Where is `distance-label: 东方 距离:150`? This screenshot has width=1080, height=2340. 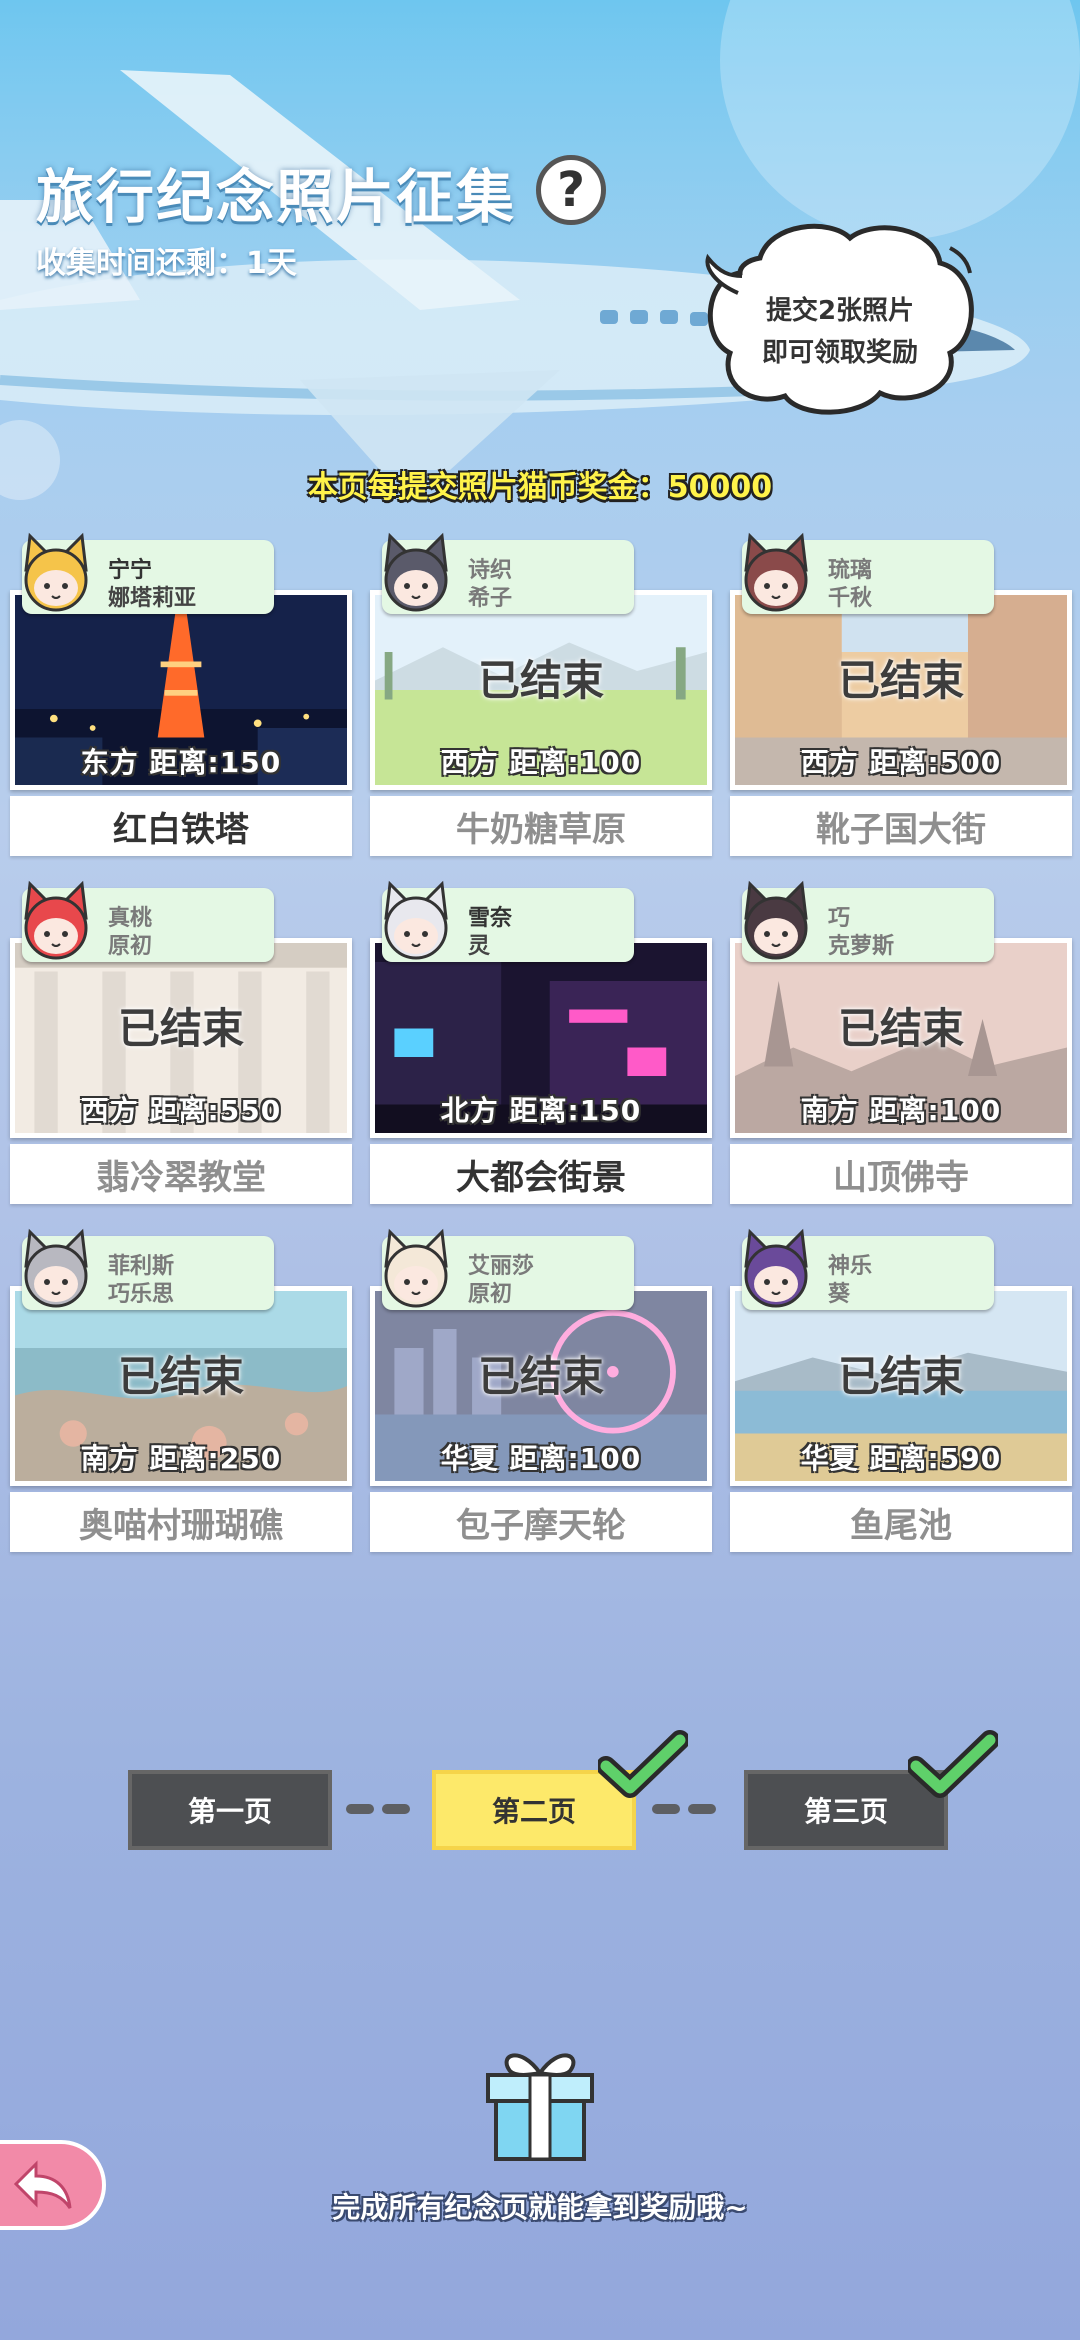 distance-label: 东方 距离:150 is located at coordinates (181, 762).